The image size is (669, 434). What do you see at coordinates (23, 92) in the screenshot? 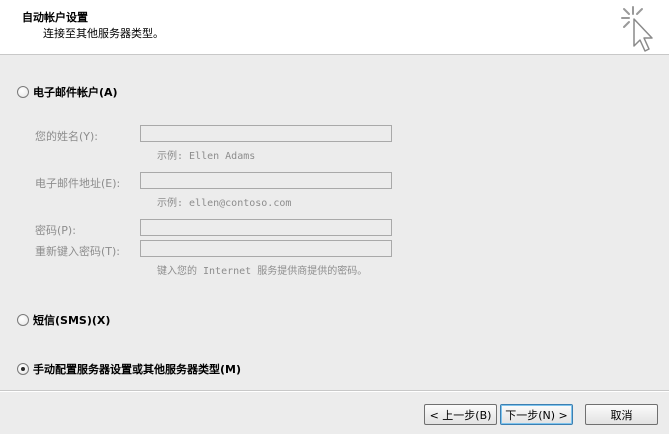
I see `email-account-radio` at bounding box center [23, 92].